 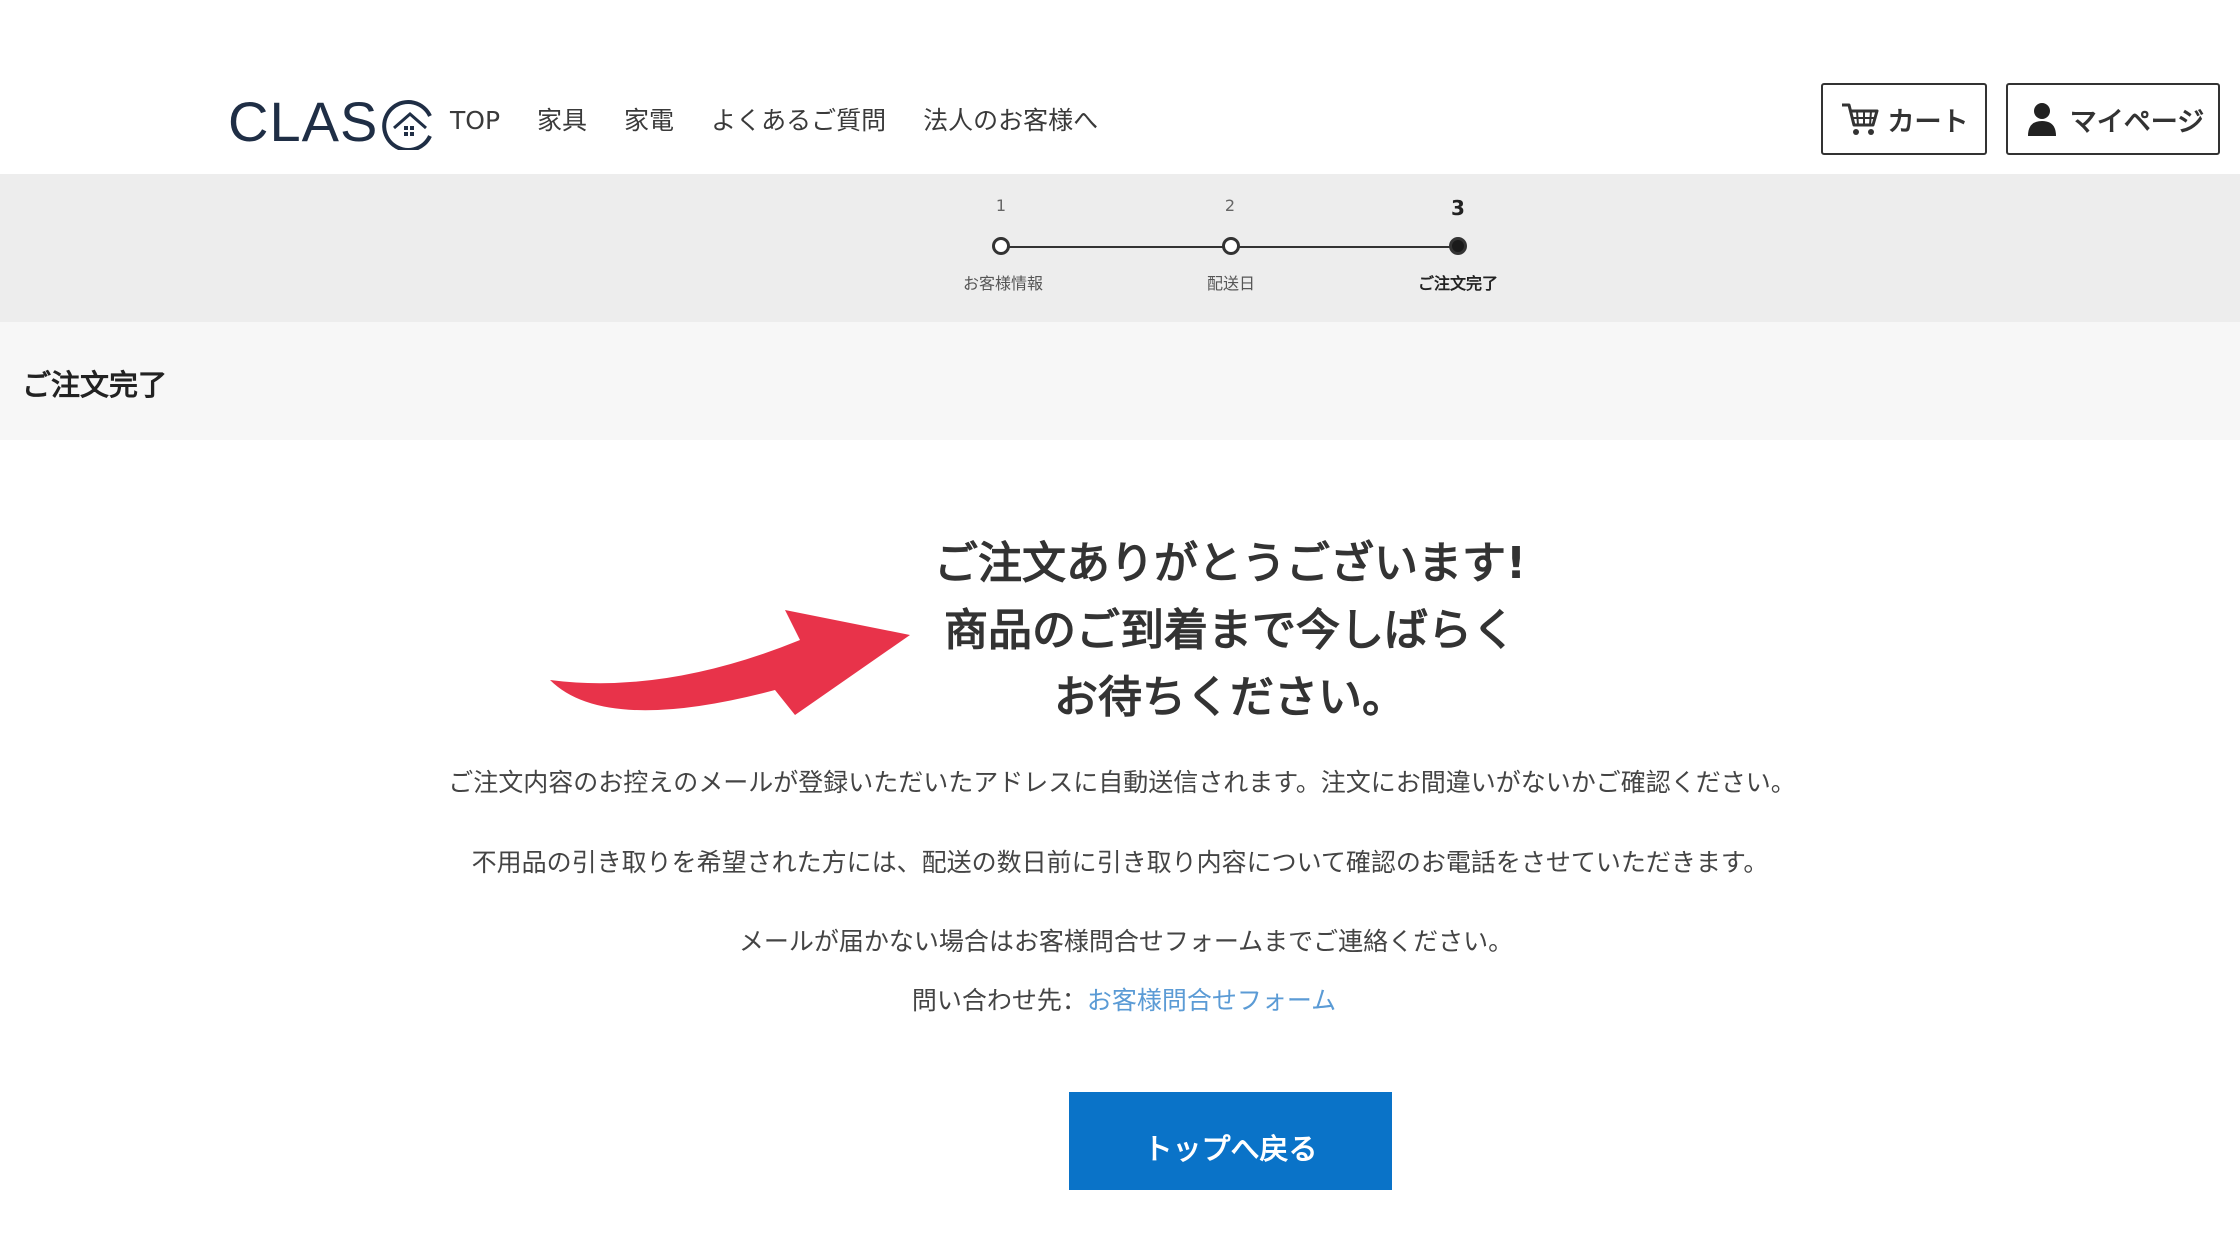 I want to click on page-title: ご注文完了, so click(x=95, y=385).